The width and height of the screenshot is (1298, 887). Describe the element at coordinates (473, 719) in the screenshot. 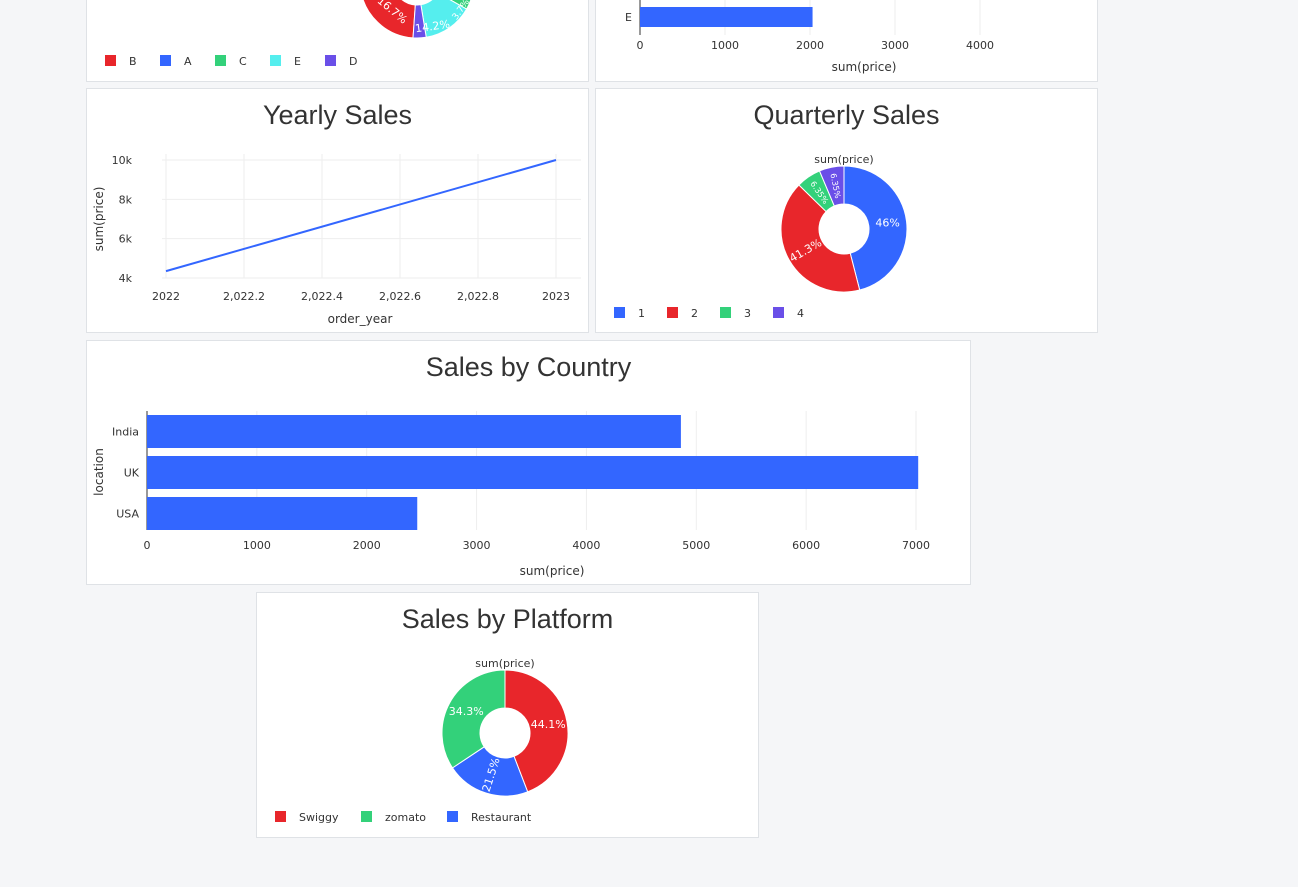

I see `platform-slice-zomato` at that location.